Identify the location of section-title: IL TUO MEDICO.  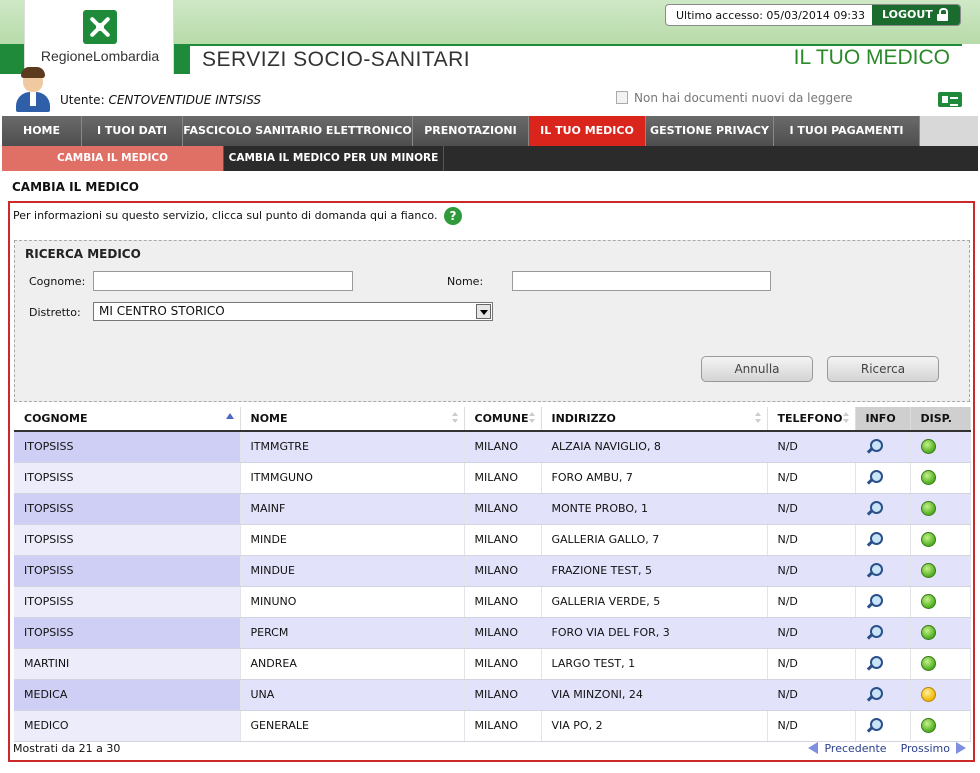
(871, 57).